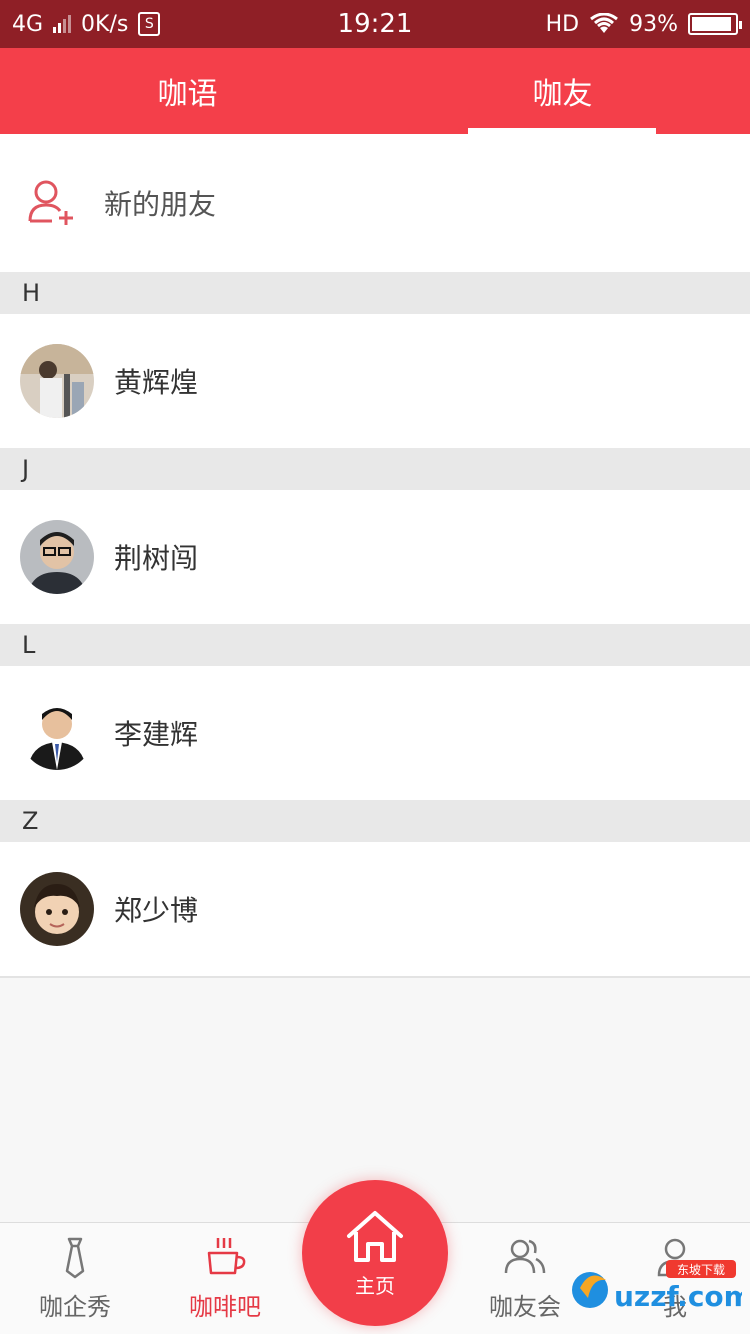 The image size is (750, 1334). What do you see at coordinates (375, 293) in the screenshot?
I see `section-header: H` at bounding box center [375, 293].